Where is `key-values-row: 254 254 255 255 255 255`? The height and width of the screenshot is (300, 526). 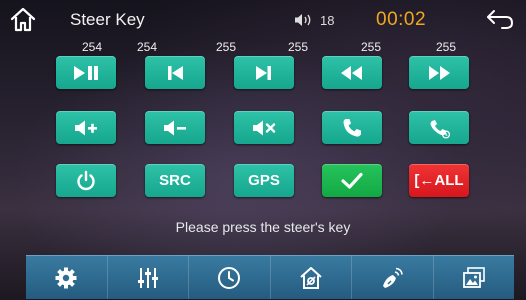 key-values-row: 254 254 255 255 255 255 is located at coordinates (263, 47).